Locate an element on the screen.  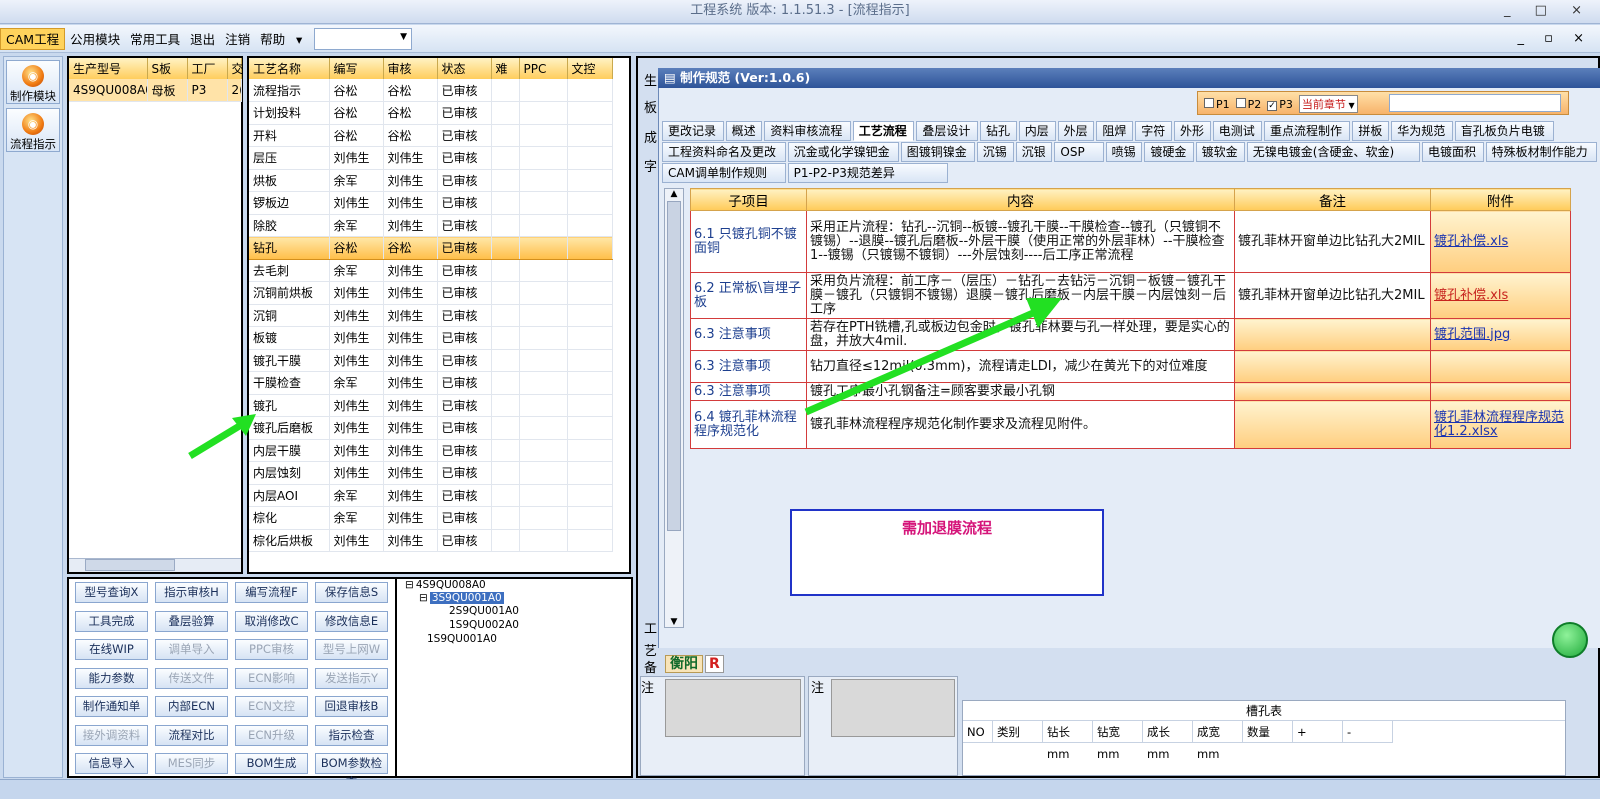
table-row: 锣板边 刘伟生 刘伟生 已审核 is located at coordinates (431, 203).